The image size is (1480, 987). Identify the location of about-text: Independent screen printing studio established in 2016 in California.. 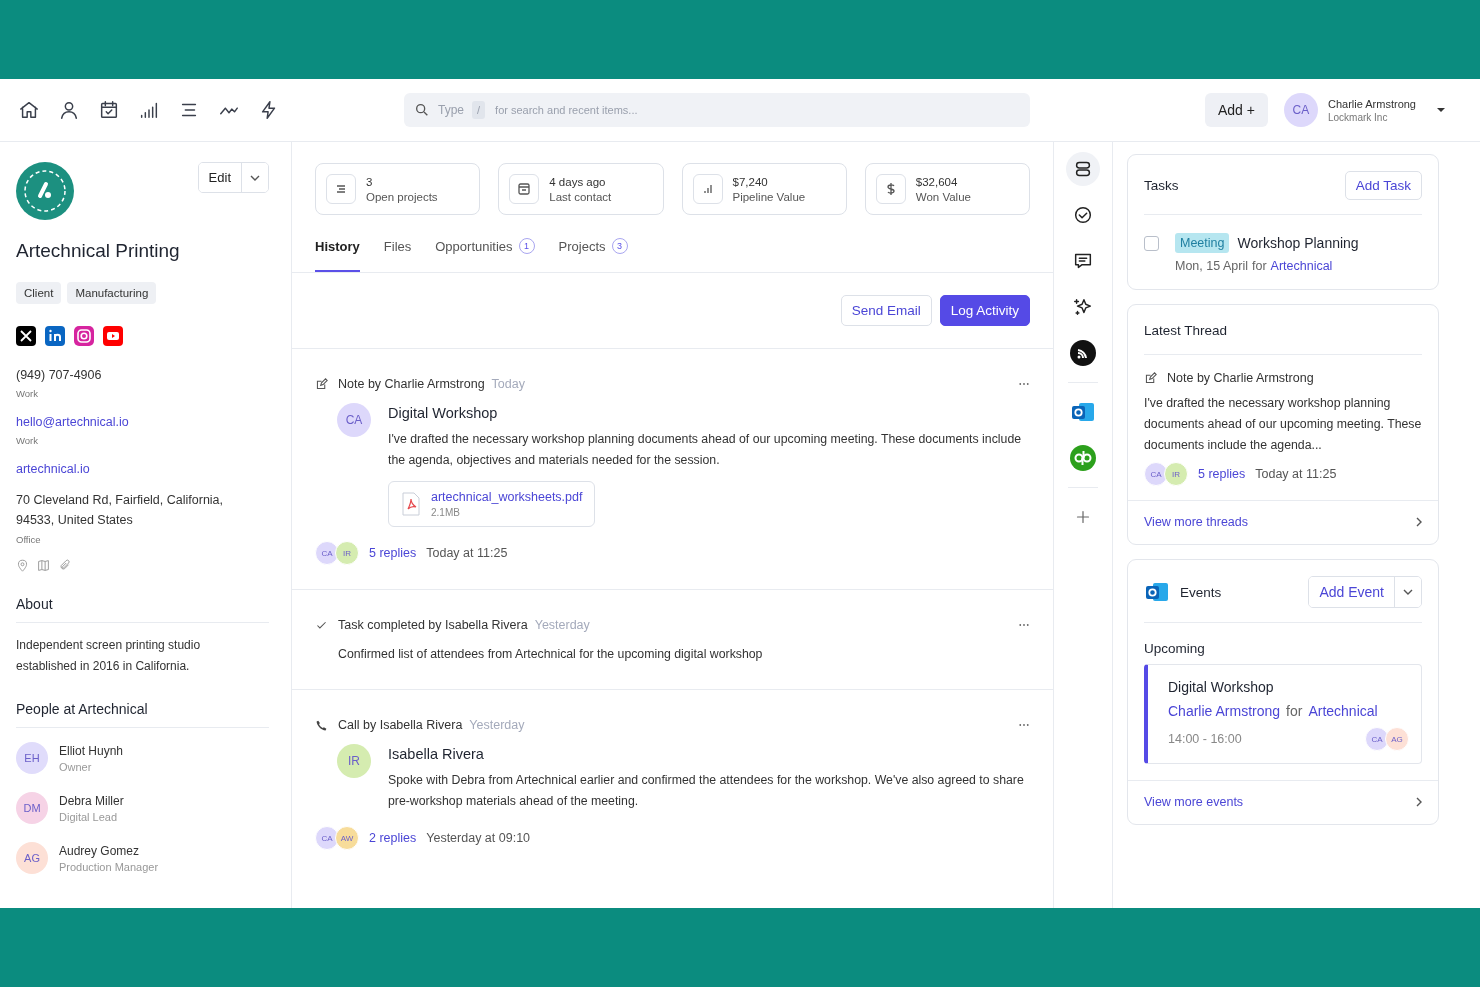
(109, 656).